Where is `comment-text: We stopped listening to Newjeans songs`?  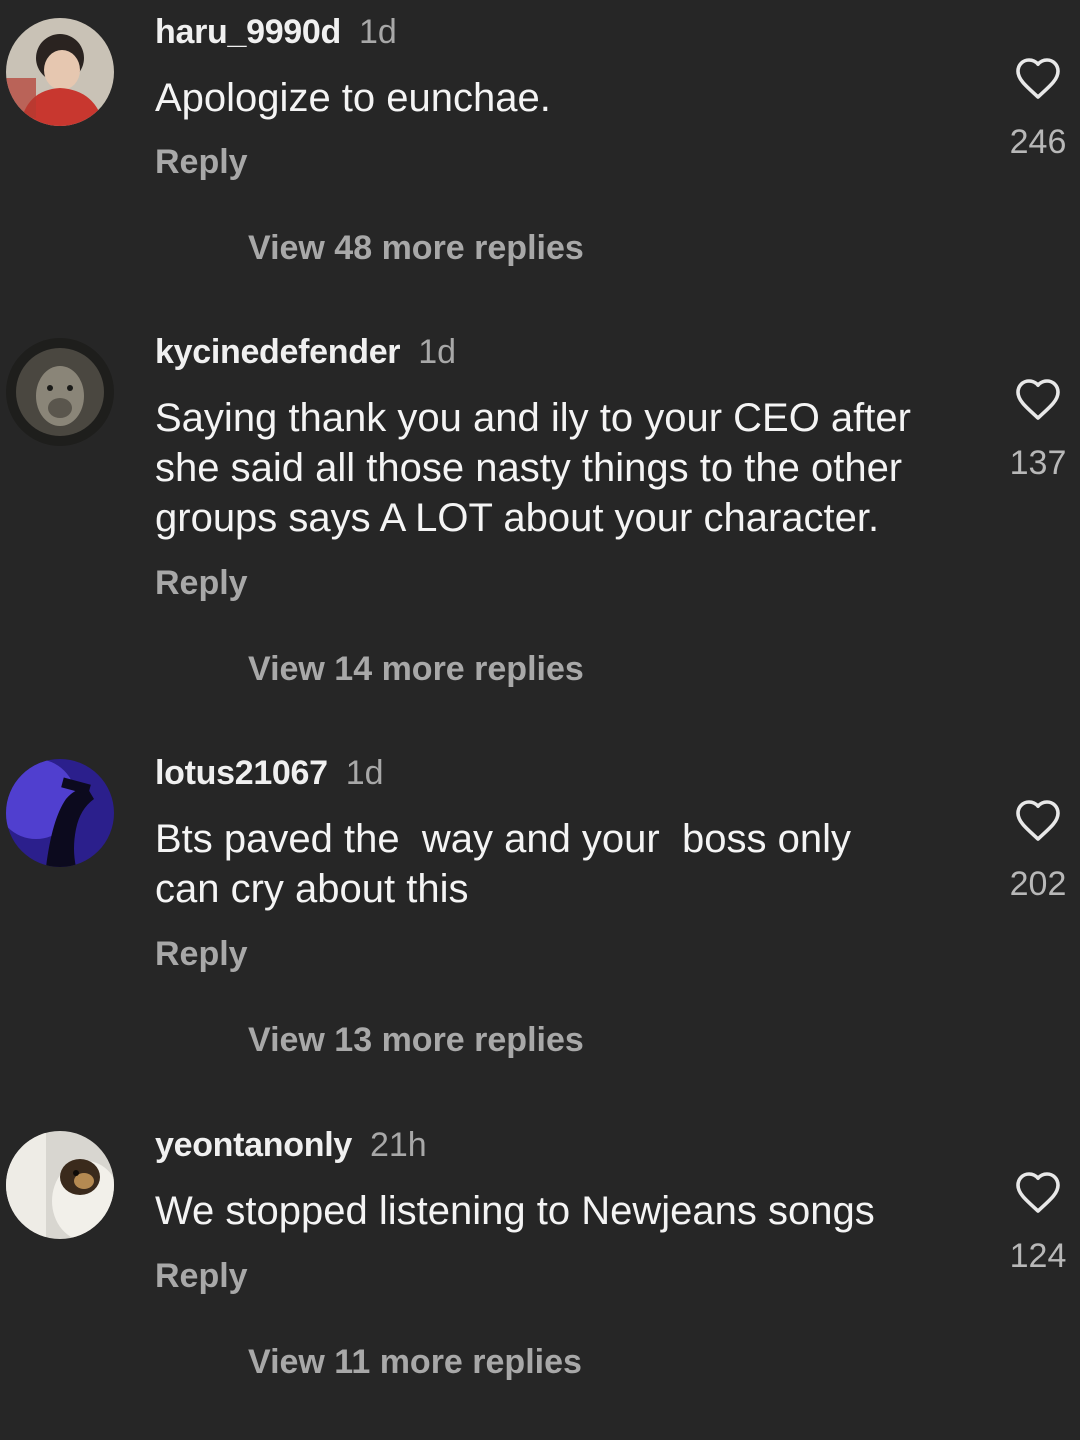
comment-text: We stopped listening to Newjeans songs is located at coordinates (515, 1211).